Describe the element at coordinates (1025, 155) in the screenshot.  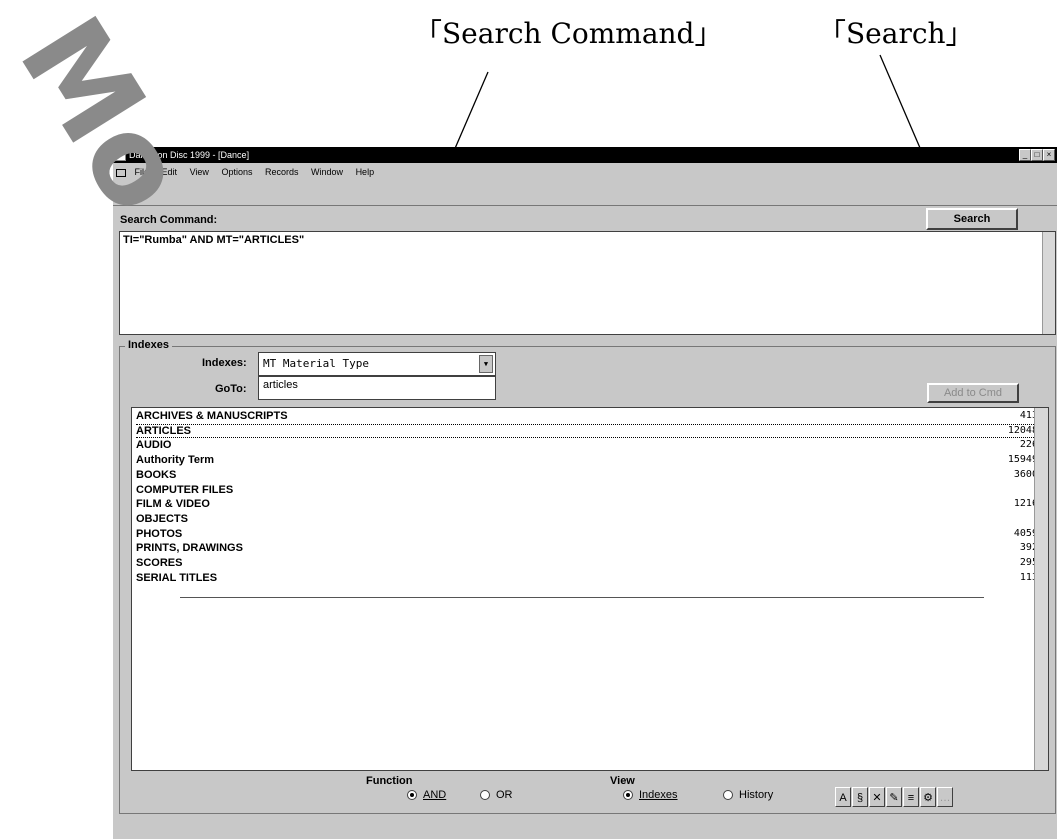
I see `minimize-button: _` at that location.